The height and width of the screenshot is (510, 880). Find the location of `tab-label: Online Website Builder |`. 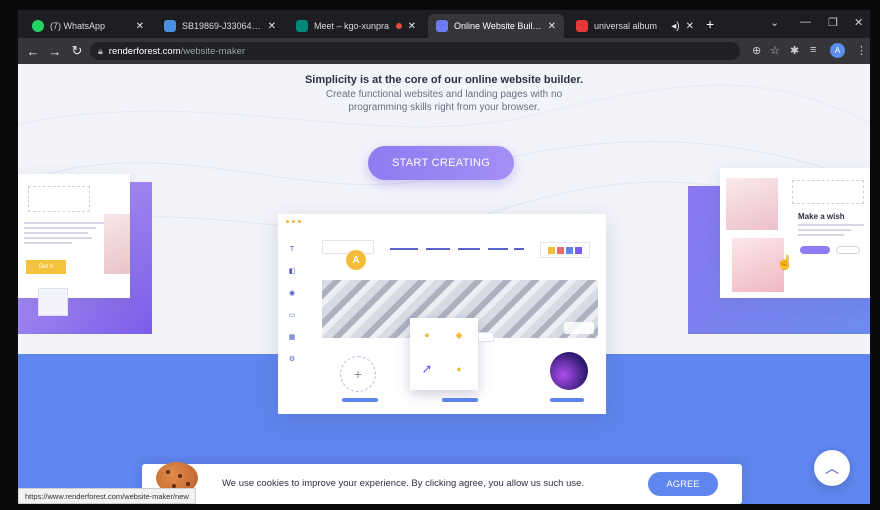

tab-label: Online Website Builder | is located at coordinates (498, 26).